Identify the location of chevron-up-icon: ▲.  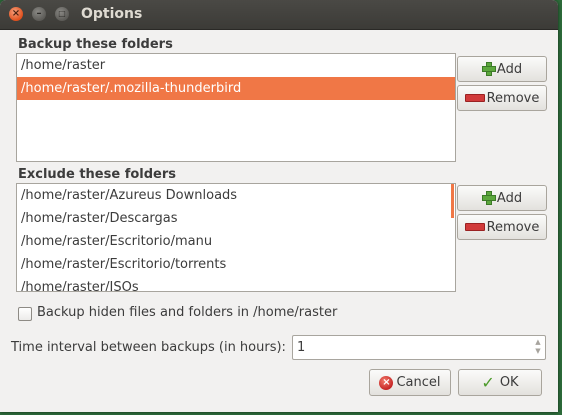
(538, 342).